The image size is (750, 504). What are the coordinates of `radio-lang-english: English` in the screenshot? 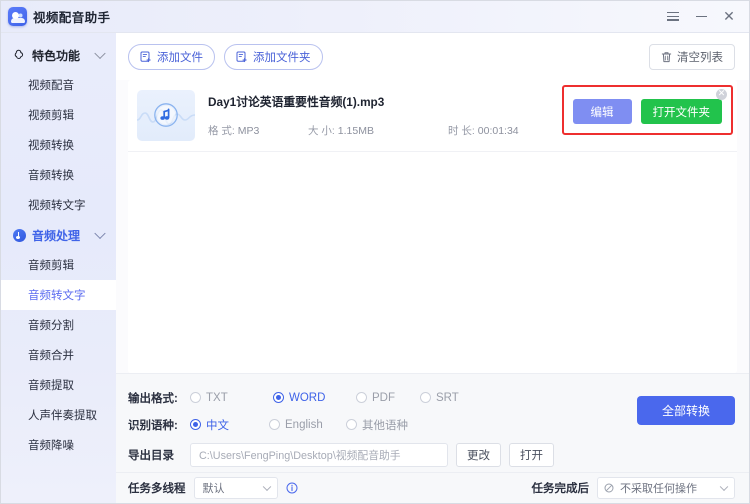 It's located at (307, 425).